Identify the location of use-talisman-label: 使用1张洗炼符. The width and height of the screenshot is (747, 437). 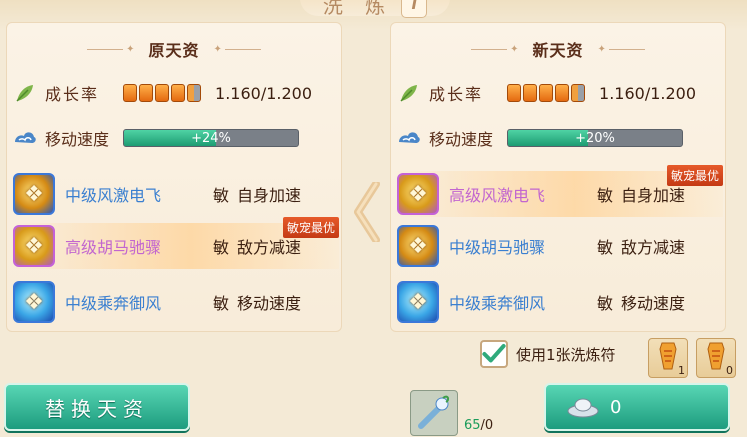
(566, 354).